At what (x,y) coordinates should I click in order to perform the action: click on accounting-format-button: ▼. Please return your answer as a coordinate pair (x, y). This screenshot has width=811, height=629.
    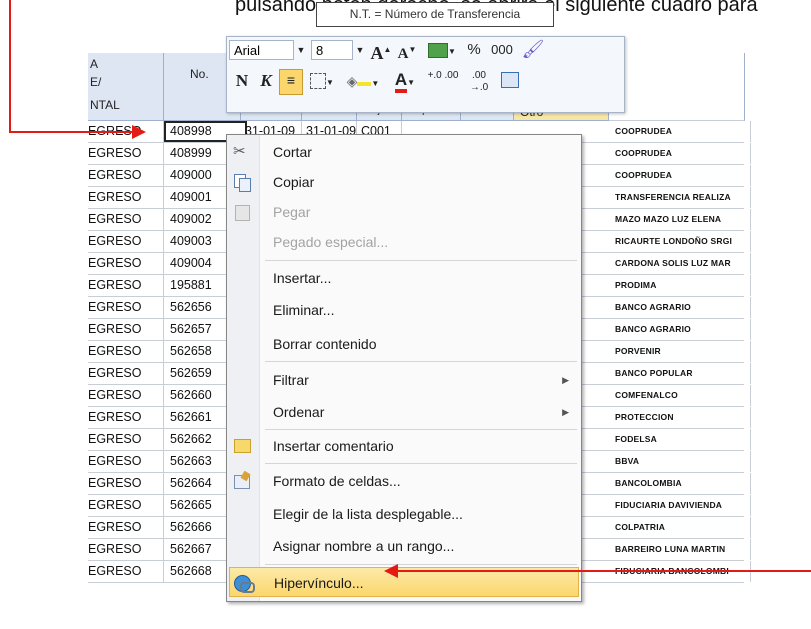
    Looking at the image, I should click on (442, 51).